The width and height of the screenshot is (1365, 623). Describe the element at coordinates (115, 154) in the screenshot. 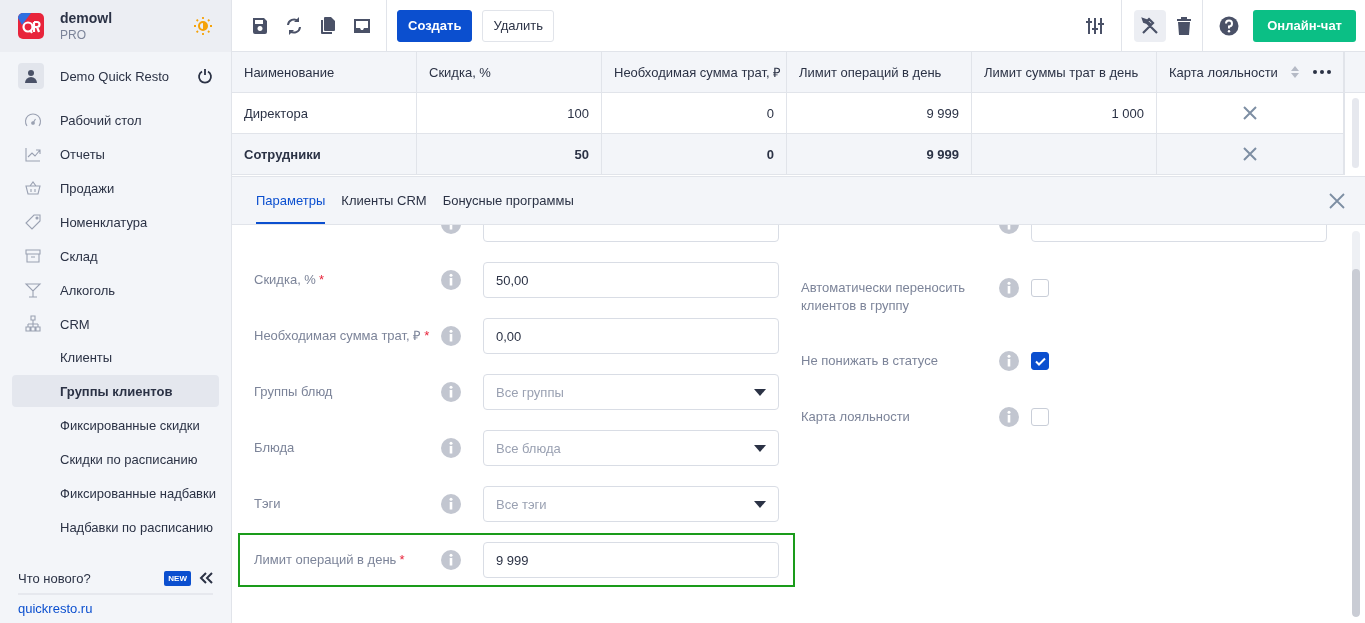

I see `nav-item: Отчеты` at that location.